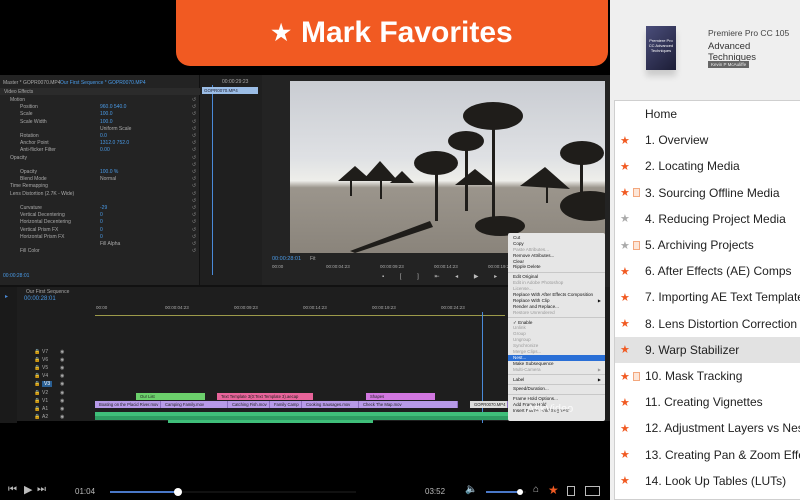 The image size is (800, 500). Describe the element at coordinates (707, 324) in the screenshot. I see `playlist-item: ★ 8. Lens Distortion Correction` at that location.